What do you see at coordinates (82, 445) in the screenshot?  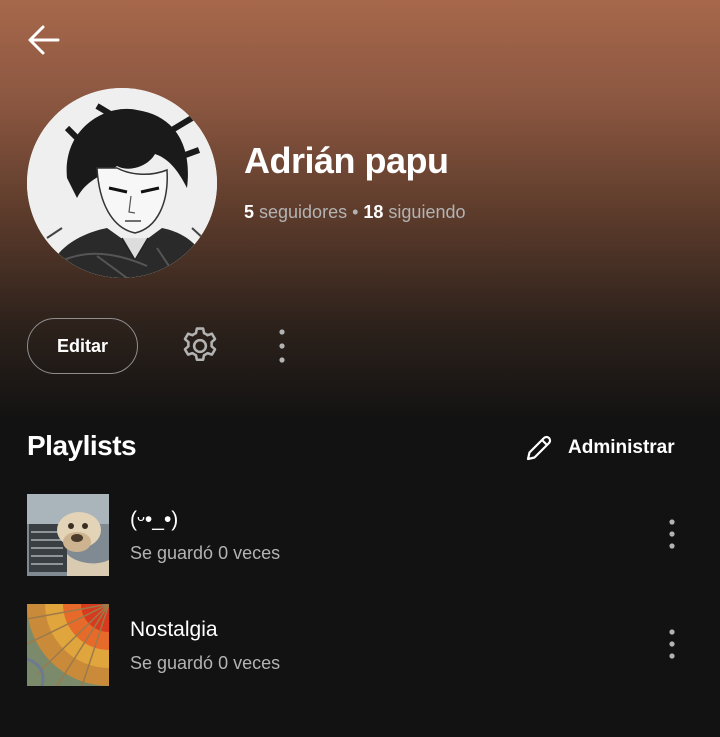 I see `playlists-section-title: Playlists` at bounding box center [82, 445].